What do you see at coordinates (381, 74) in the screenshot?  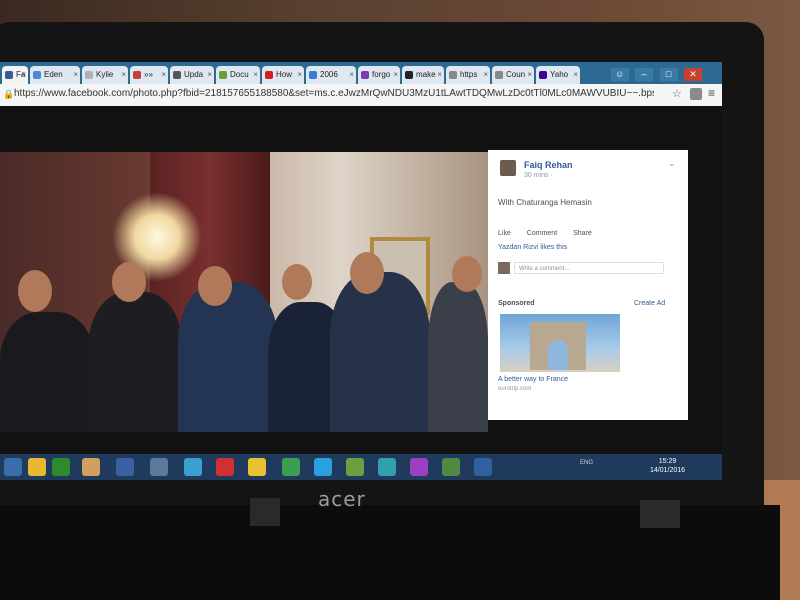 I see `tab-label: forgo` at bounding box center [381, 74].